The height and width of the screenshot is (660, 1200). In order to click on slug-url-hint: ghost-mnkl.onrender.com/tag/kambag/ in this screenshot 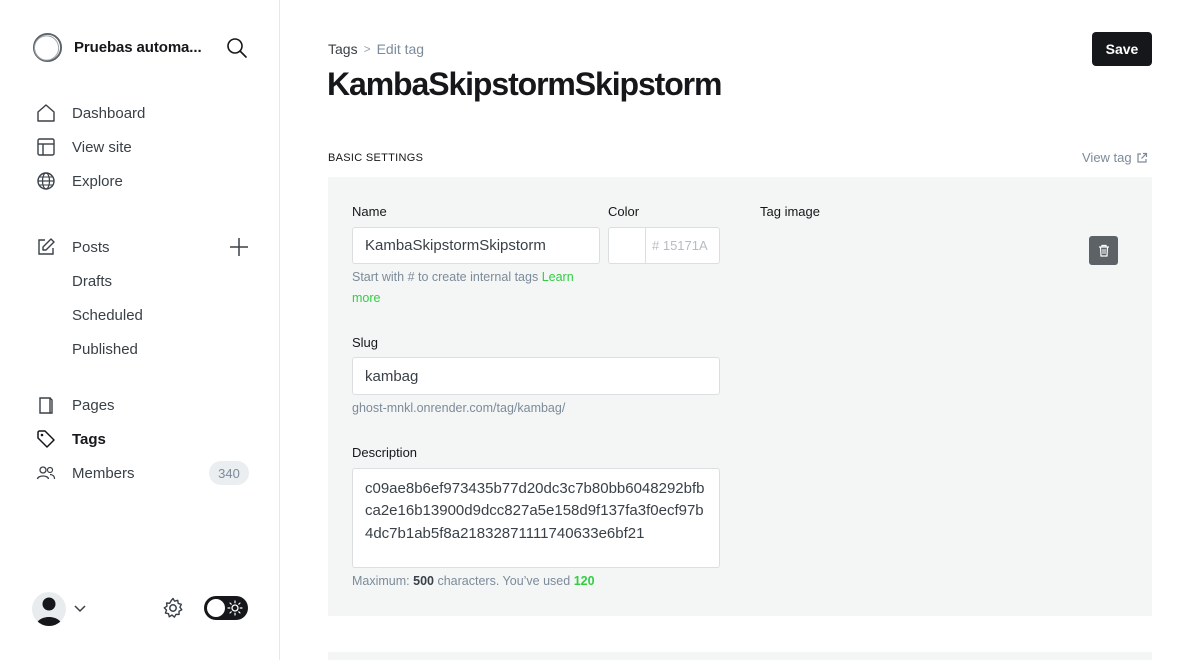, I will do `click(459, 408)`.